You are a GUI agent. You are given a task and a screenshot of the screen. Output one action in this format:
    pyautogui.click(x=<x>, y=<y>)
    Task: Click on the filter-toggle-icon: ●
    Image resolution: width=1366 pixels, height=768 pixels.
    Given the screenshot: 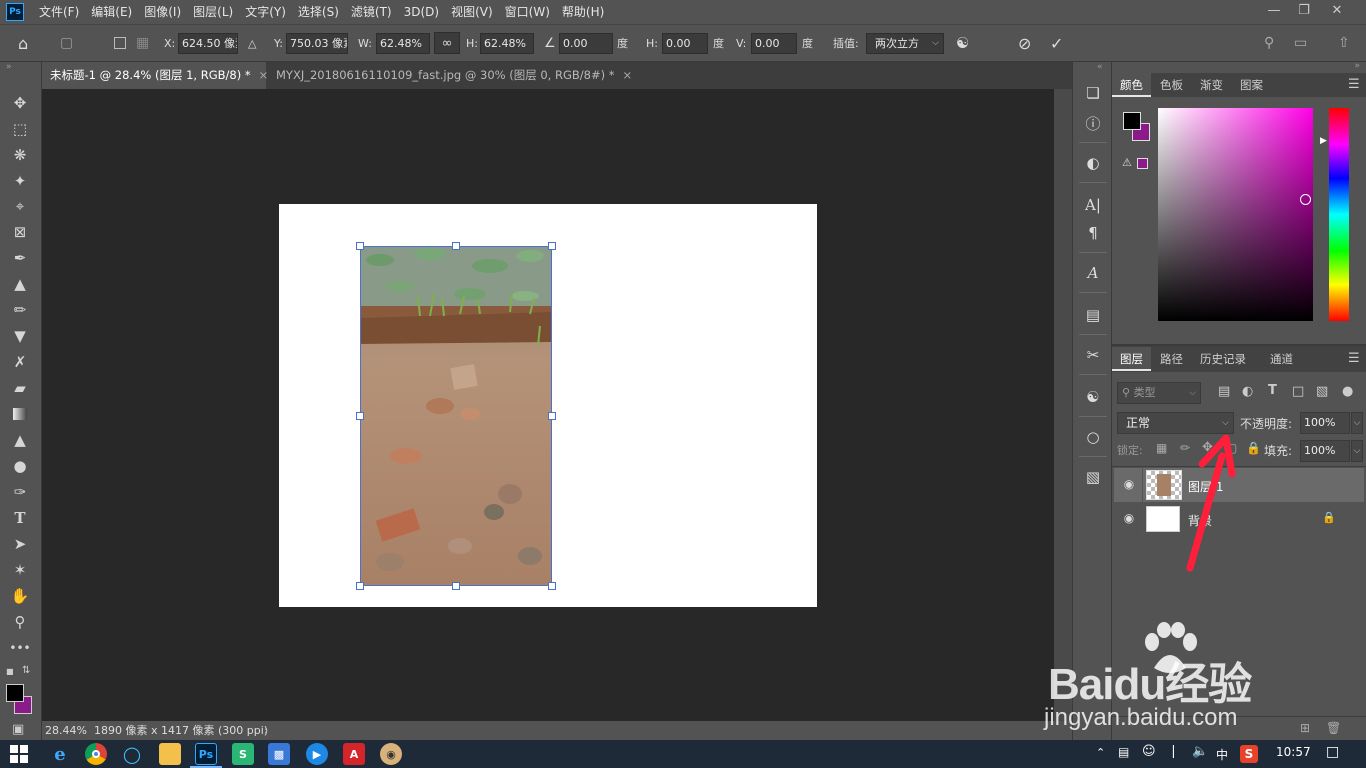 What is the action you would take?
    pyautogui.click(x=1347, y=391)
    